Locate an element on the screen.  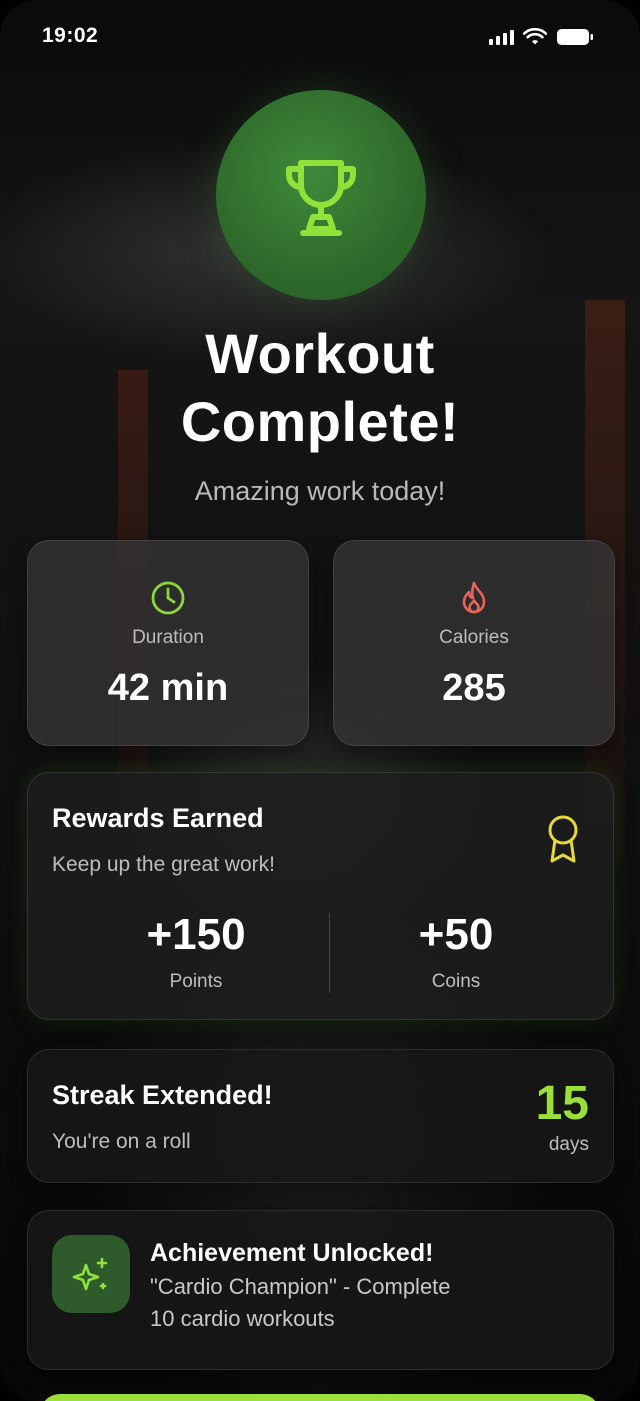
wifi-icon is located at coordinates (535, 36).